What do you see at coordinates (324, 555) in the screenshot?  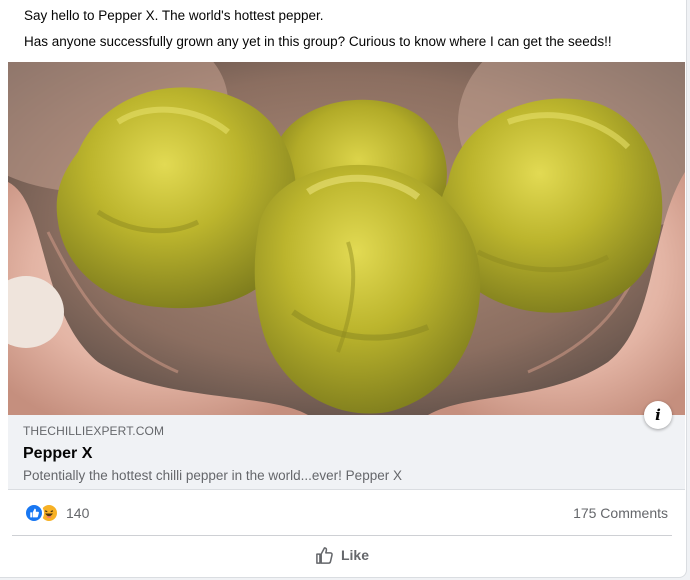 I see `thumbs-up-icon` at bounding box center [324, 555].